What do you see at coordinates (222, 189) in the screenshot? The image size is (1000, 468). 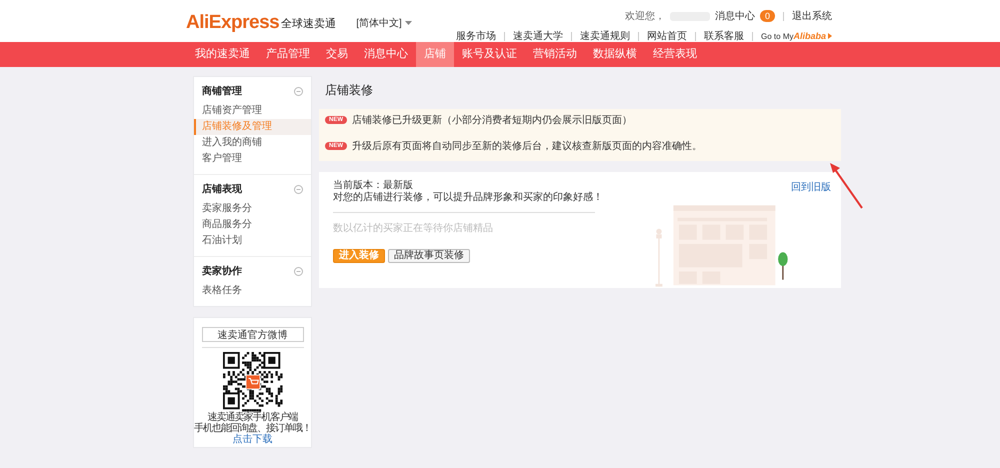 I see `menu-group-title: 店铺表现` at bounding box center [222, 189].